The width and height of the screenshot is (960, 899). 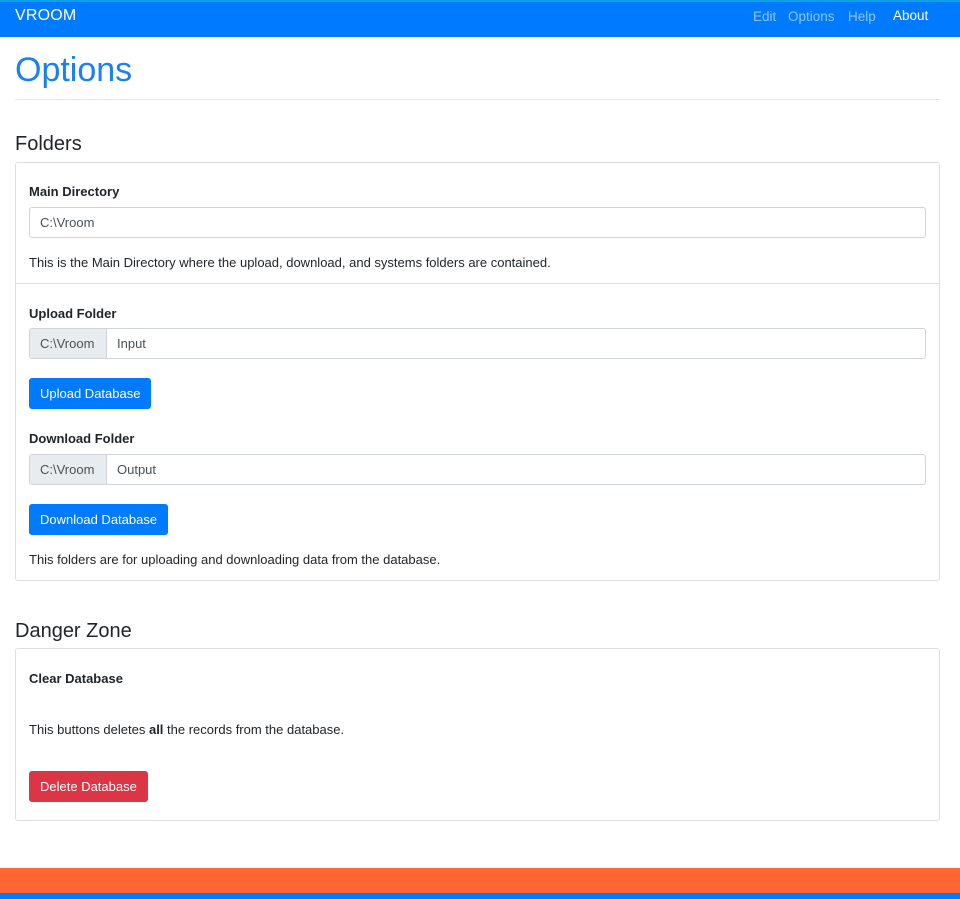 What do you see at coordinates (76, 678) in the screenshot?
I see `clear-database-label: Clear Database` at bounding box center [76, 678].